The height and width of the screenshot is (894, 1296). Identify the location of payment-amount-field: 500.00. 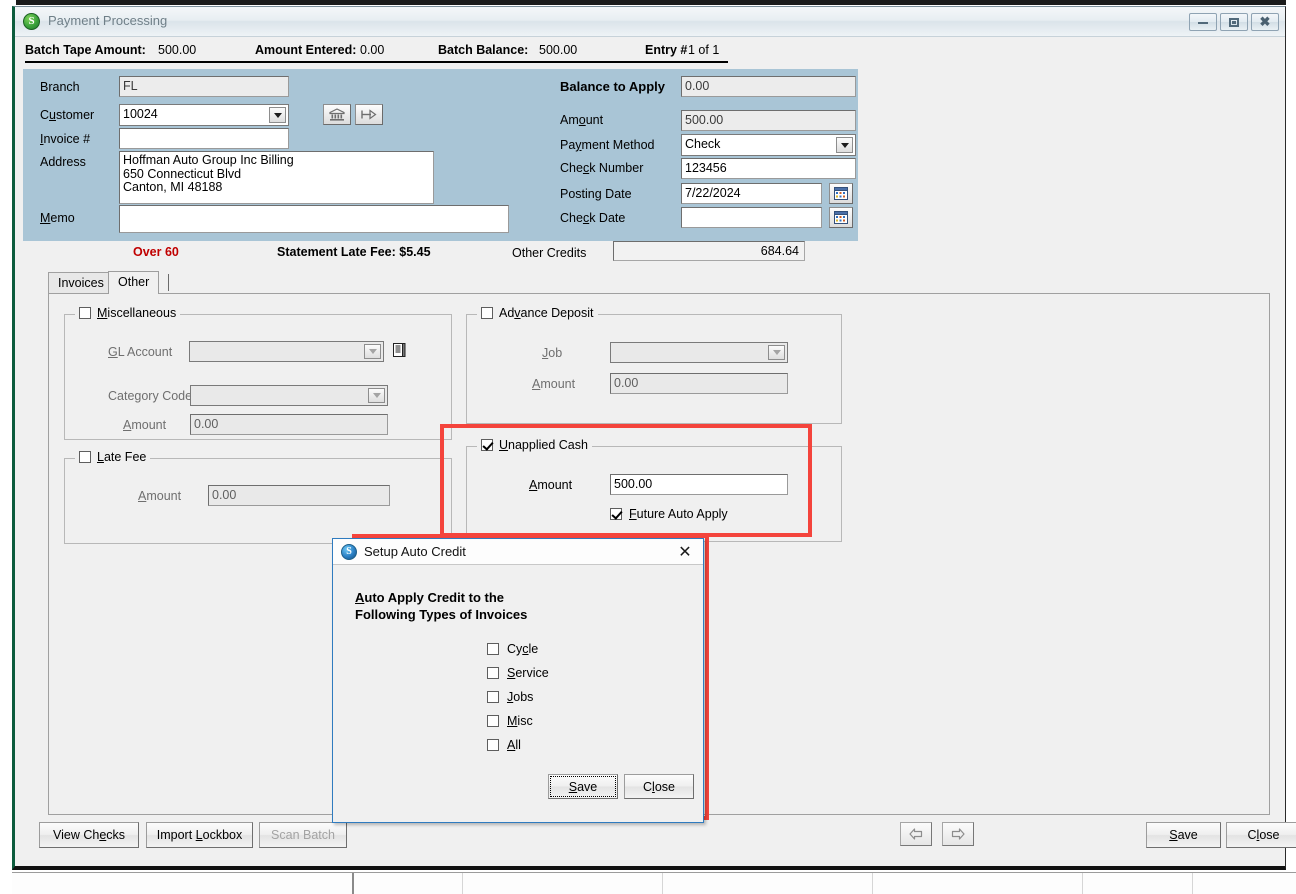
(768, 120).